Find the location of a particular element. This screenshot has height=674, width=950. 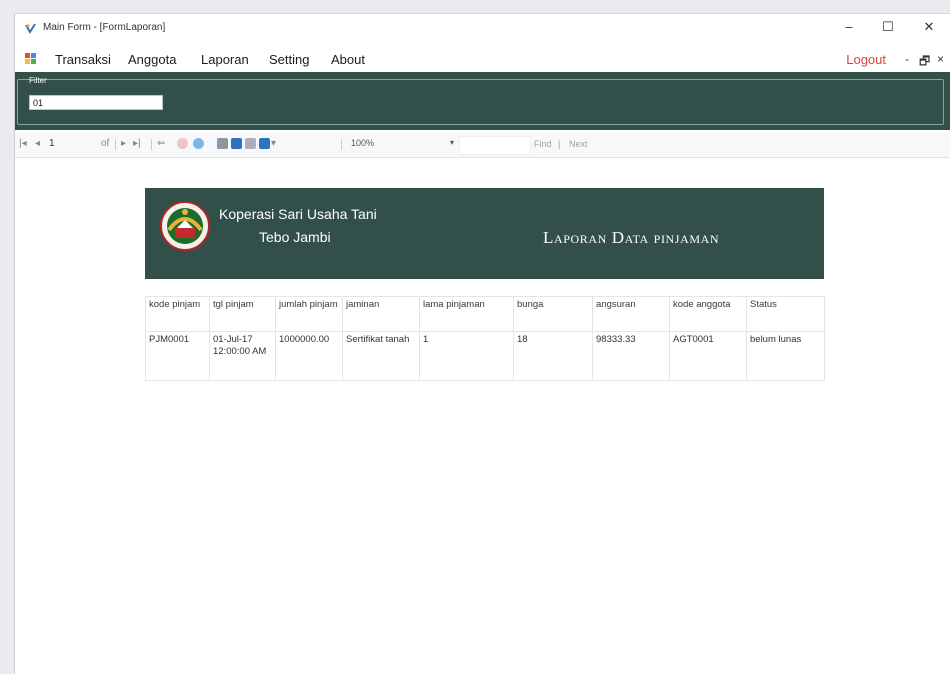

app-icon is located at coordinates (30, 28).